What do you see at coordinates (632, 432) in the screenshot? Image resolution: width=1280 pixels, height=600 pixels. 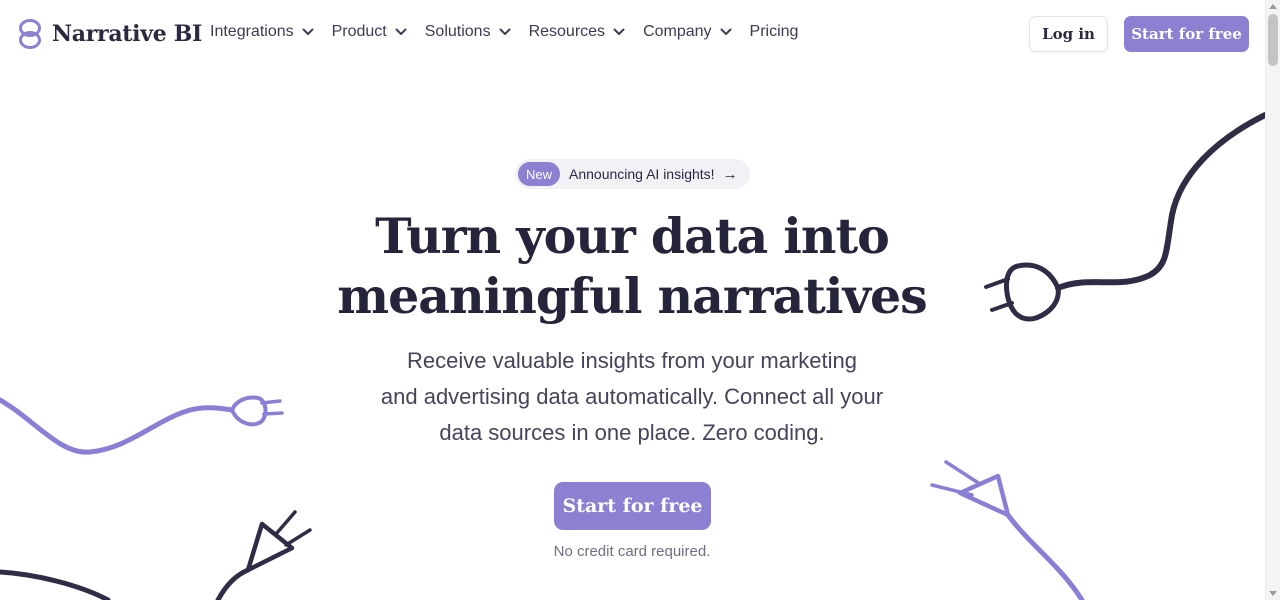 I see `subtext-line: data sources in one place. Zero coding.` at bounding box center [632, 432].